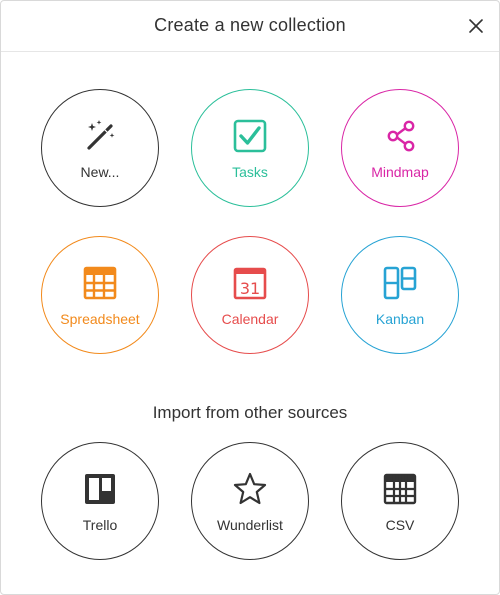 Image resolution: width=500 pixels, height=595 pixels. Describe the element at coordinates (100, 525) in the screenshot. I see `import-label: Trello` at that location.